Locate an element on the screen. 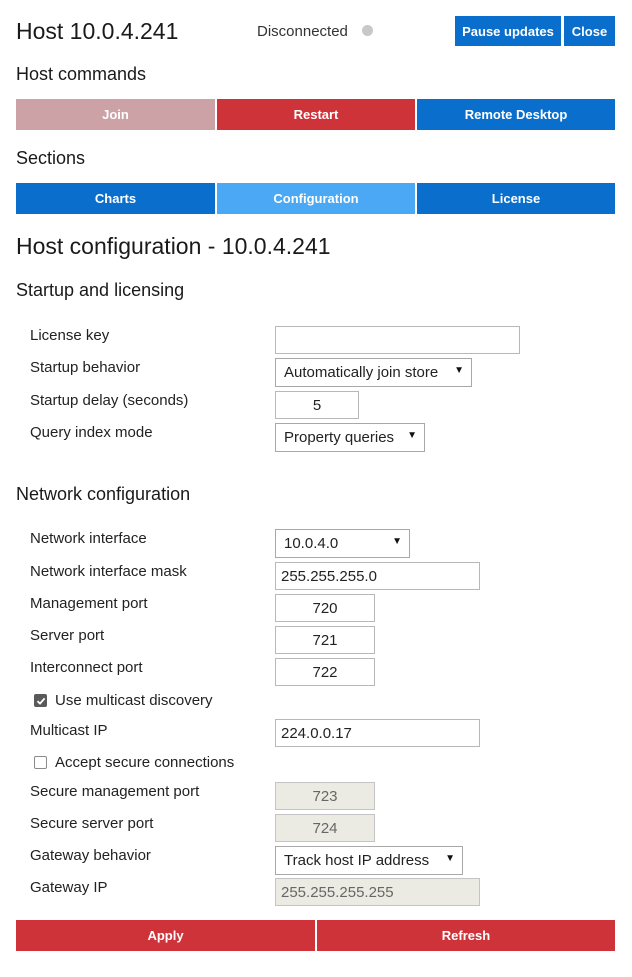 The height and width of the screenshot is (977, 632). gateway-behavior-label: Gateway behavior is located at coordinates (90, 855).